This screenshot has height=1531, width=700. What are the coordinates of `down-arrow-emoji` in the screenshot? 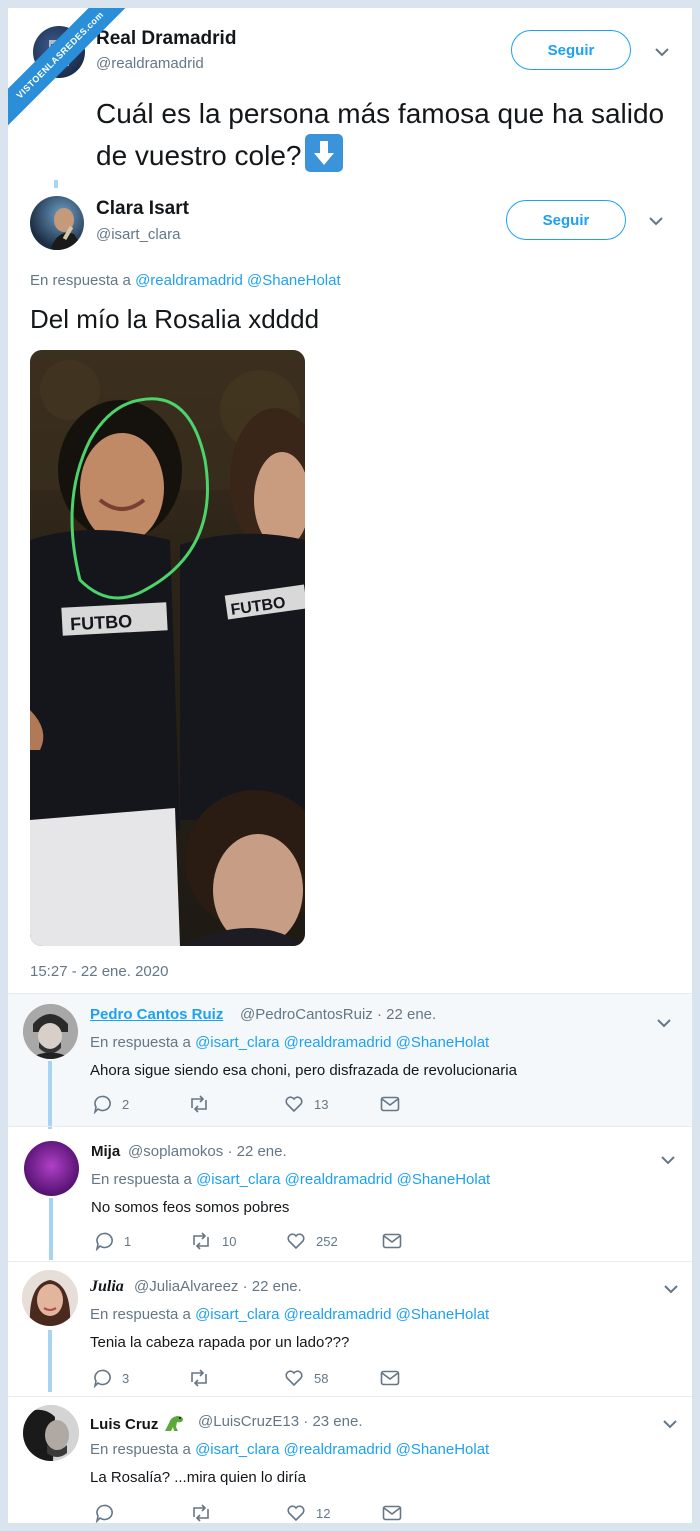 It's located at (324, 153).